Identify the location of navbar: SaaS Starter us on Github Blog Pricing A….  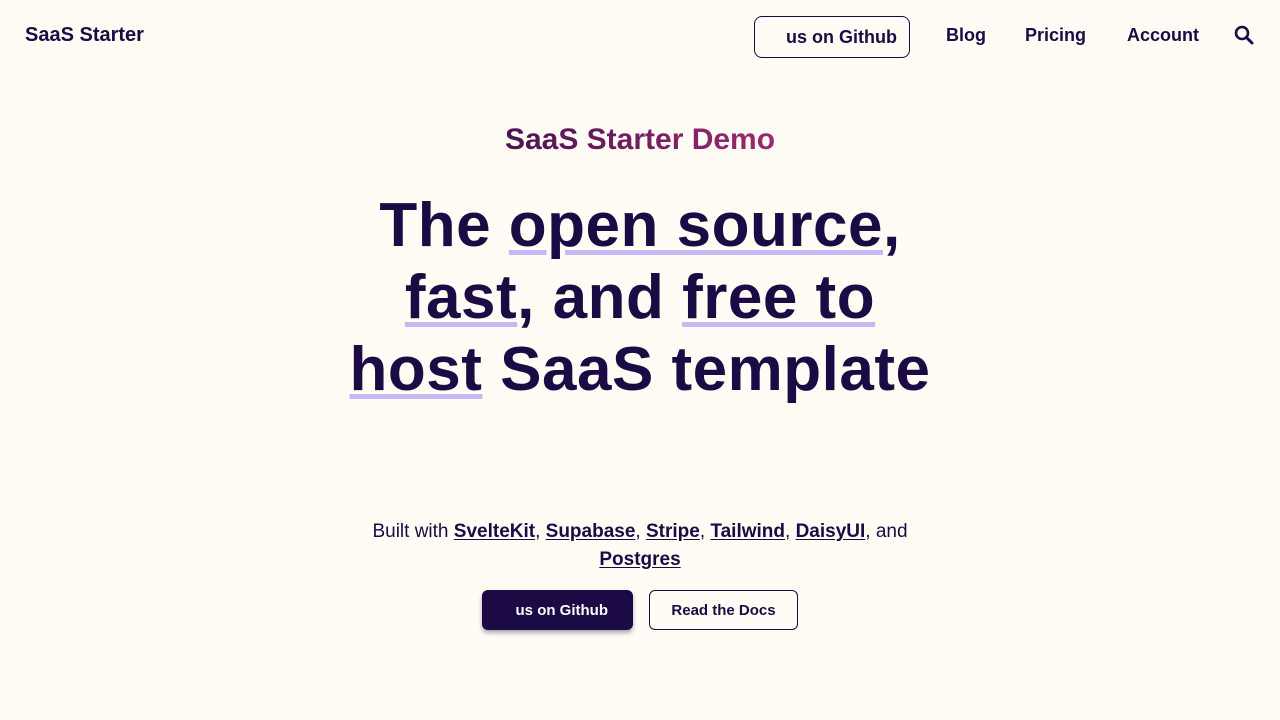
(640, 37).